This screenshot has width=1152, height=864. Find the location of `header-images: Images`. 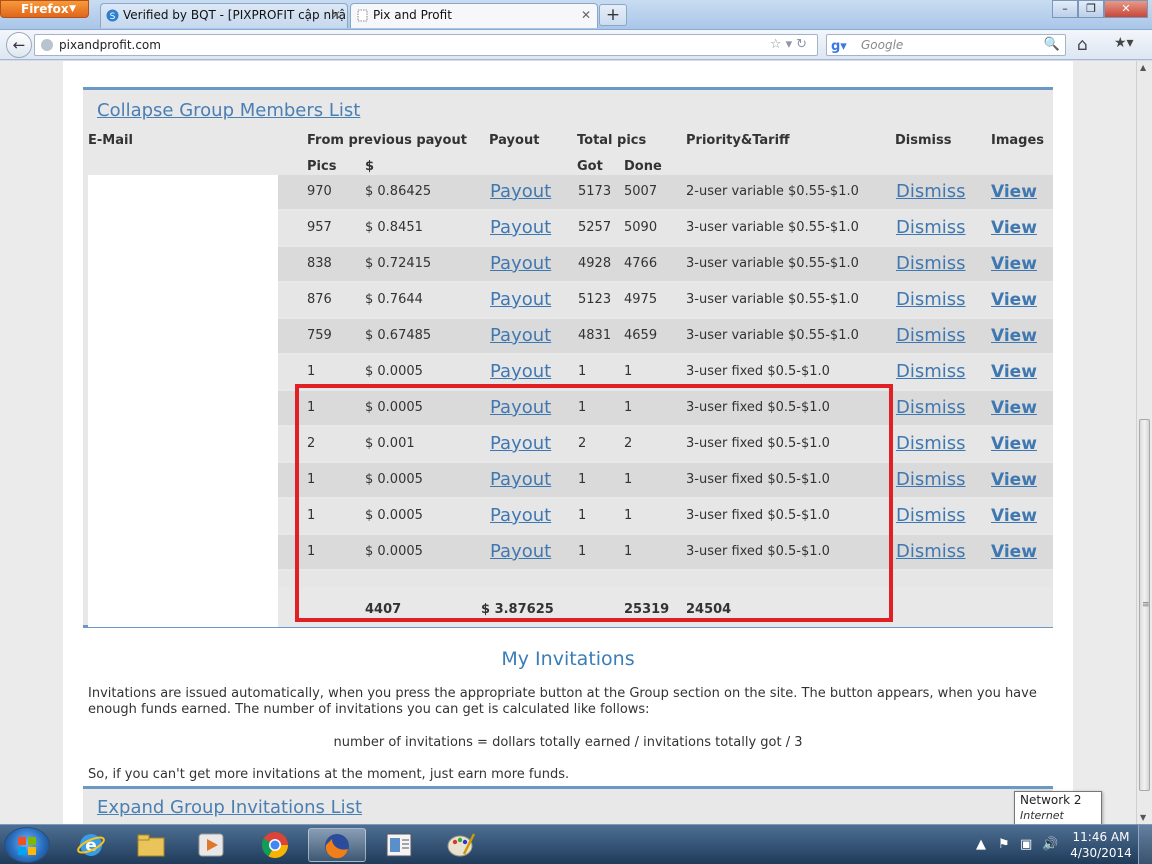

header-images: Images is located at coordinates (1018, 140).